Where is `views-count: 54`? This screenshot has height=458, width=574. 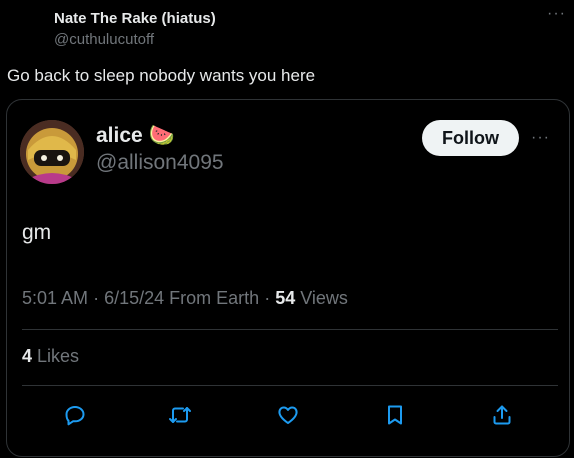
views-count: 54 is located at coordinates (285, 298).